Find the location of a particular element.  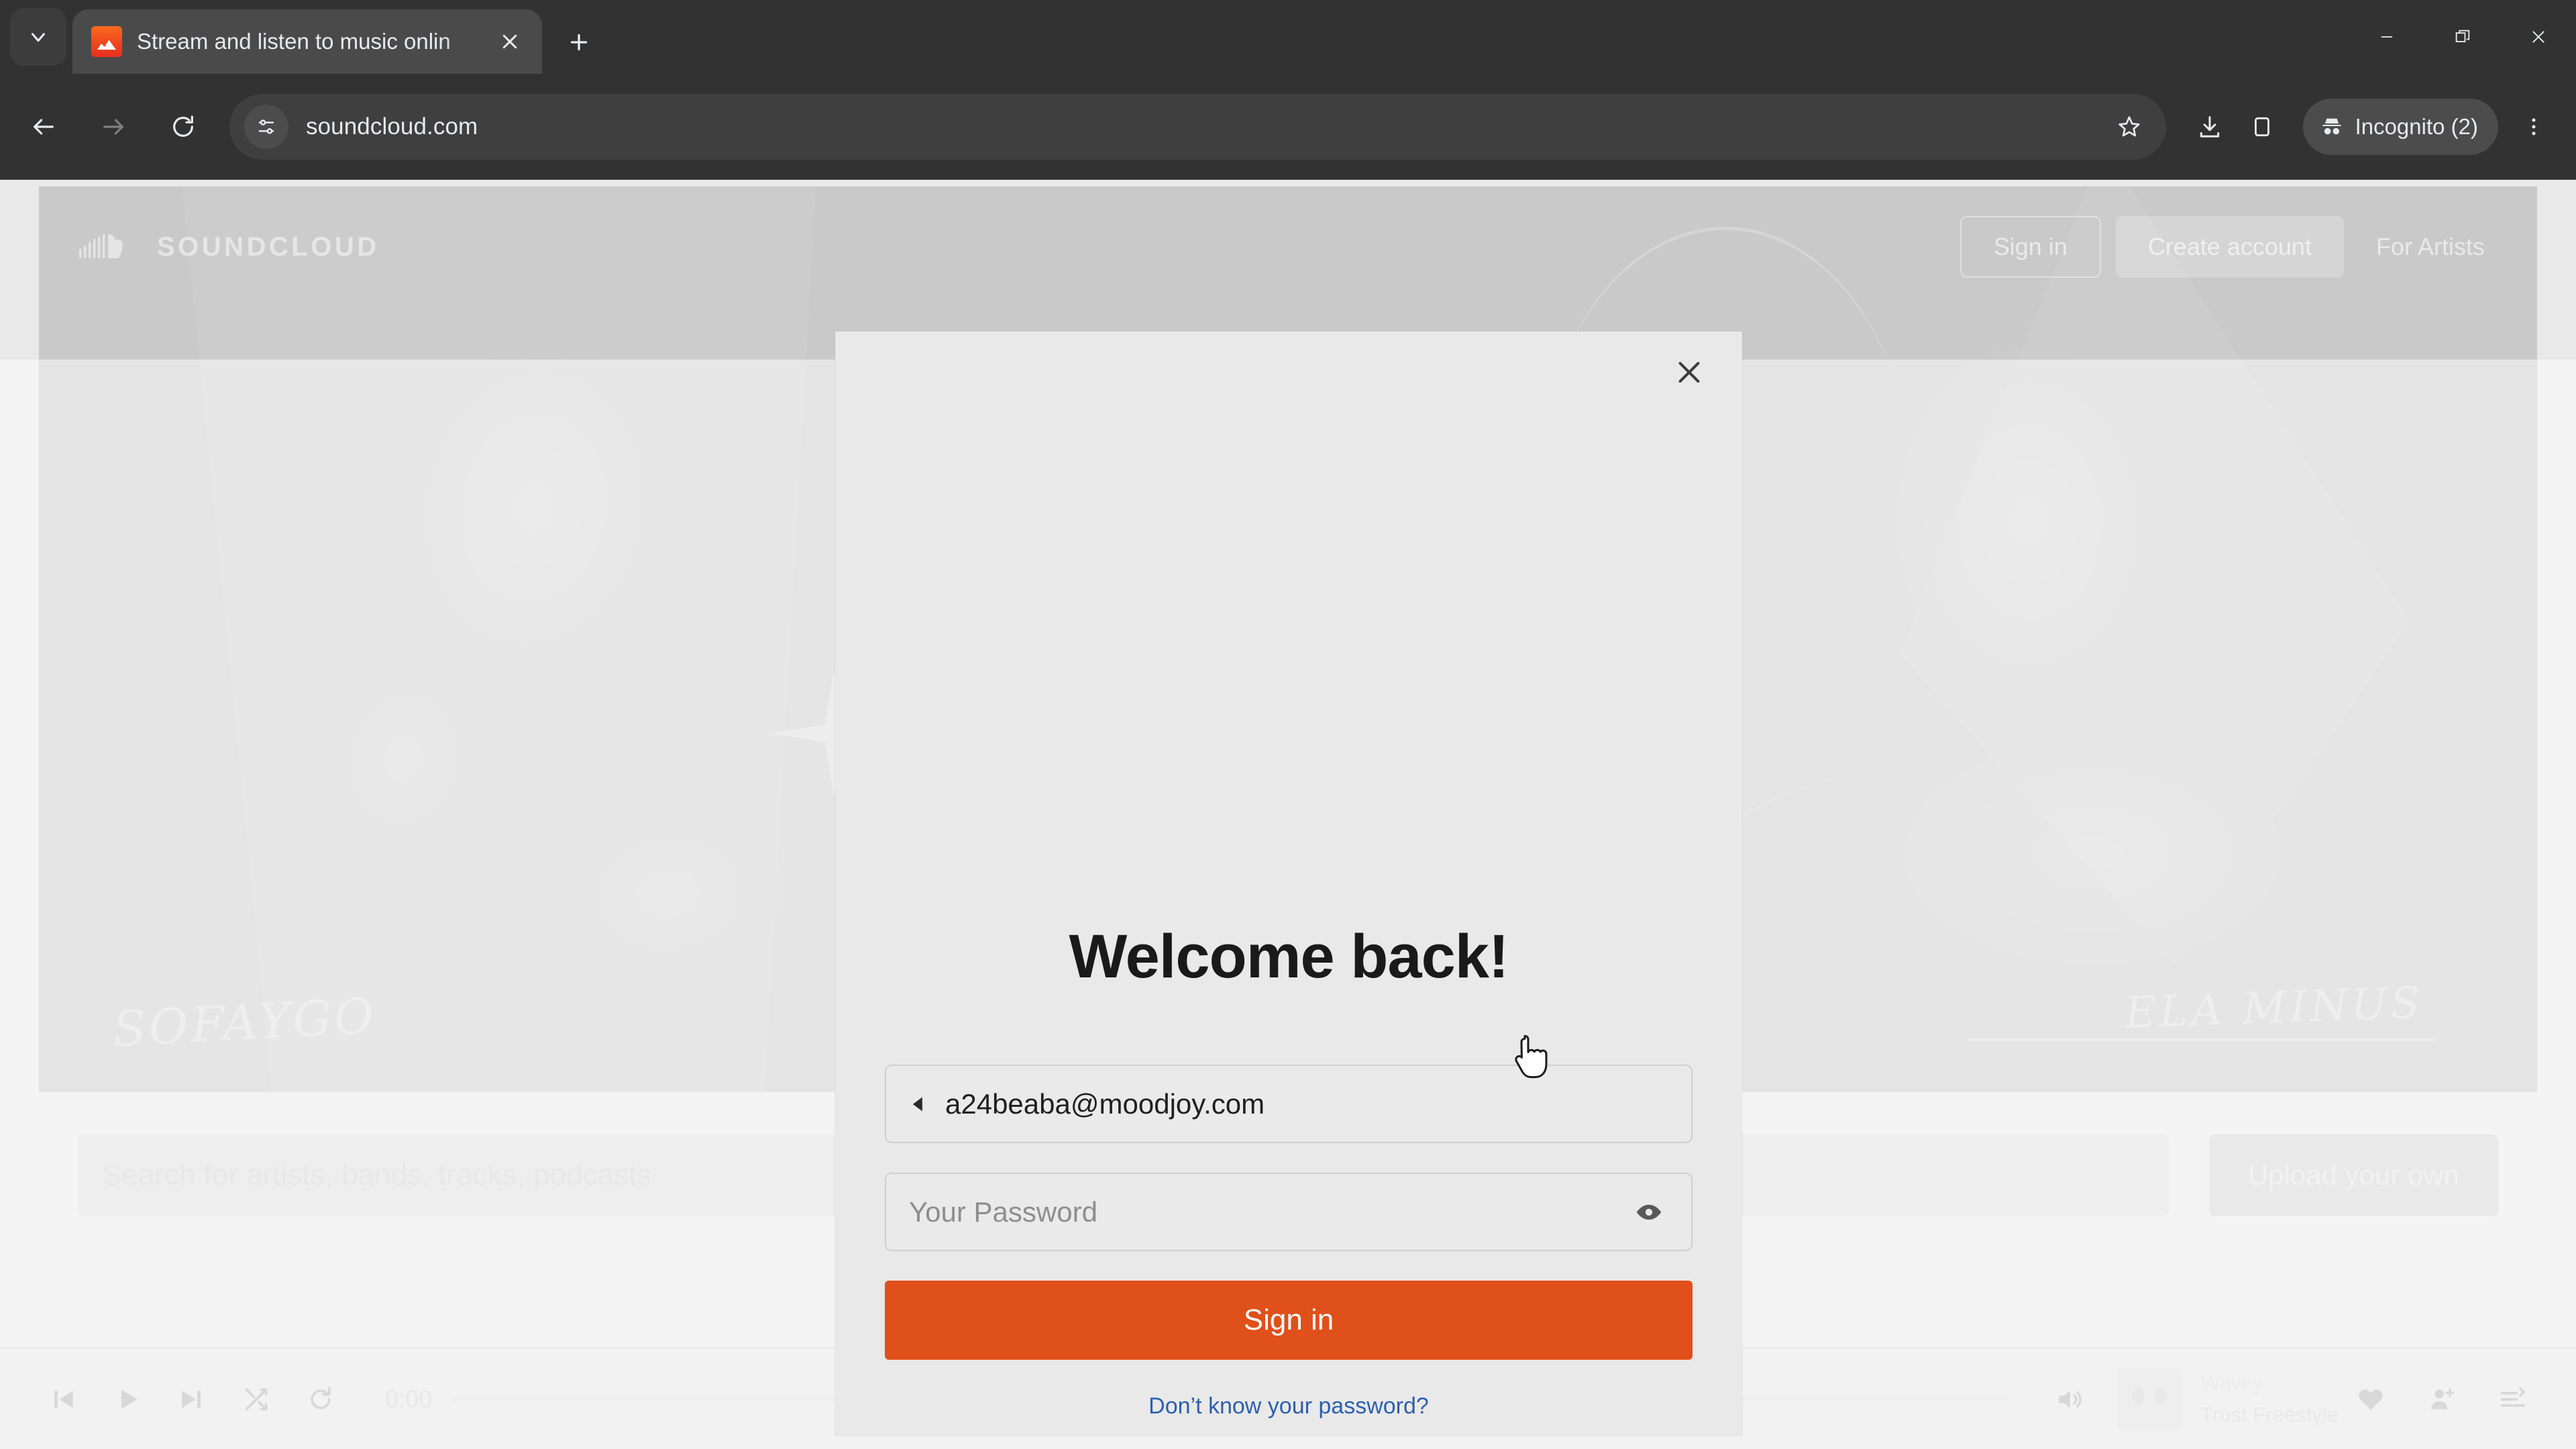

back-button is located at coordinates (43, 127).